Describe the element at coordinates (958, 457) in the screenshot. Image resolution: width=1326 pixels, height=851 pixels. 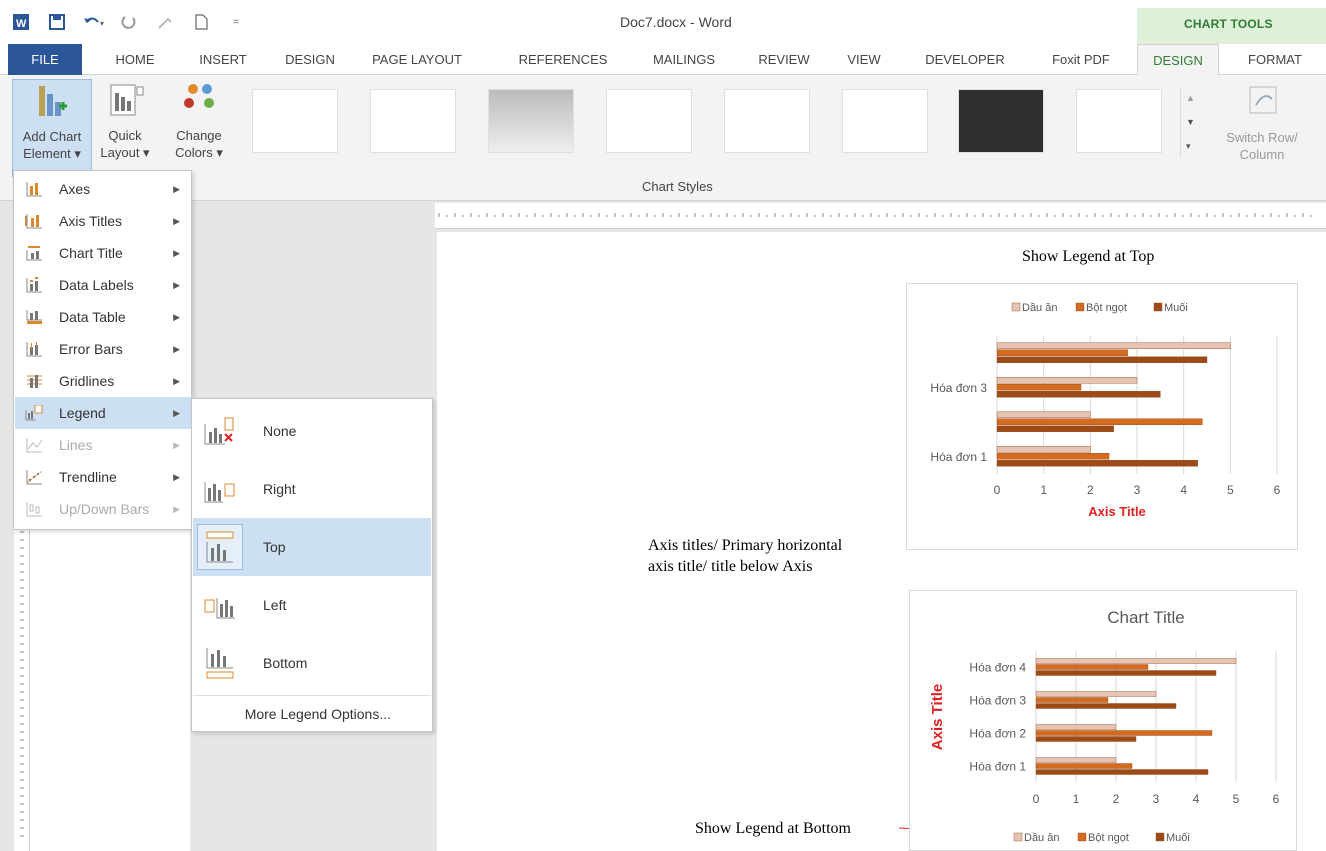
I see `category-label: Hóa đơn 1` at that location.